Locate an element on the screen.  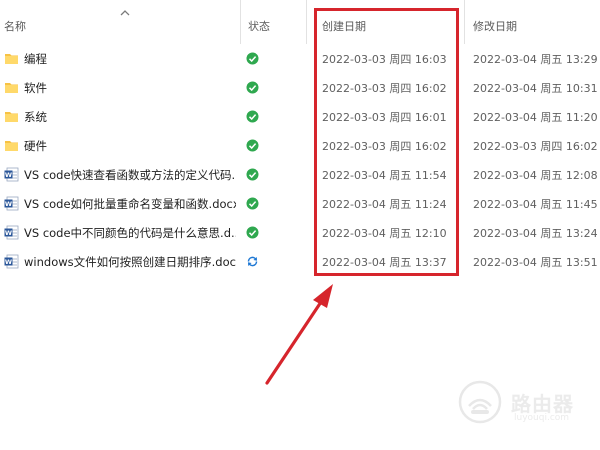
file-name: 硬件 is located at coordinates (35, 146).